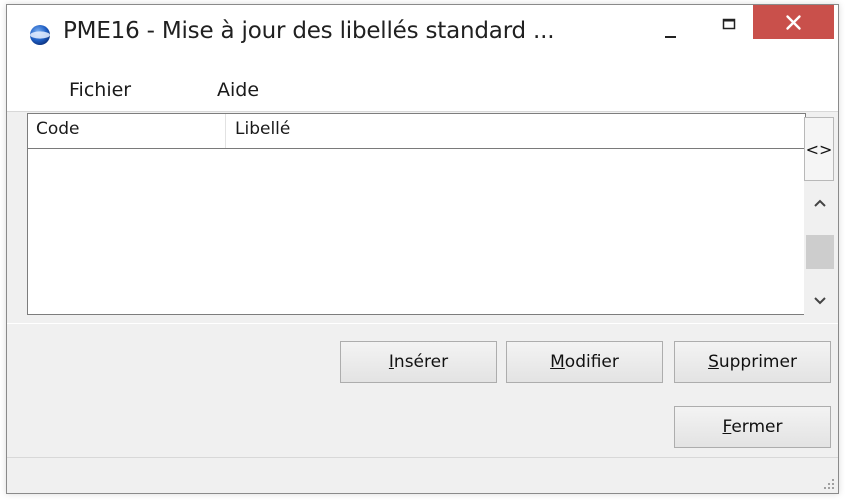 The height and width of the screenshot is (504, 845). I want to click on resize-grip-icon, so click(829, 484).